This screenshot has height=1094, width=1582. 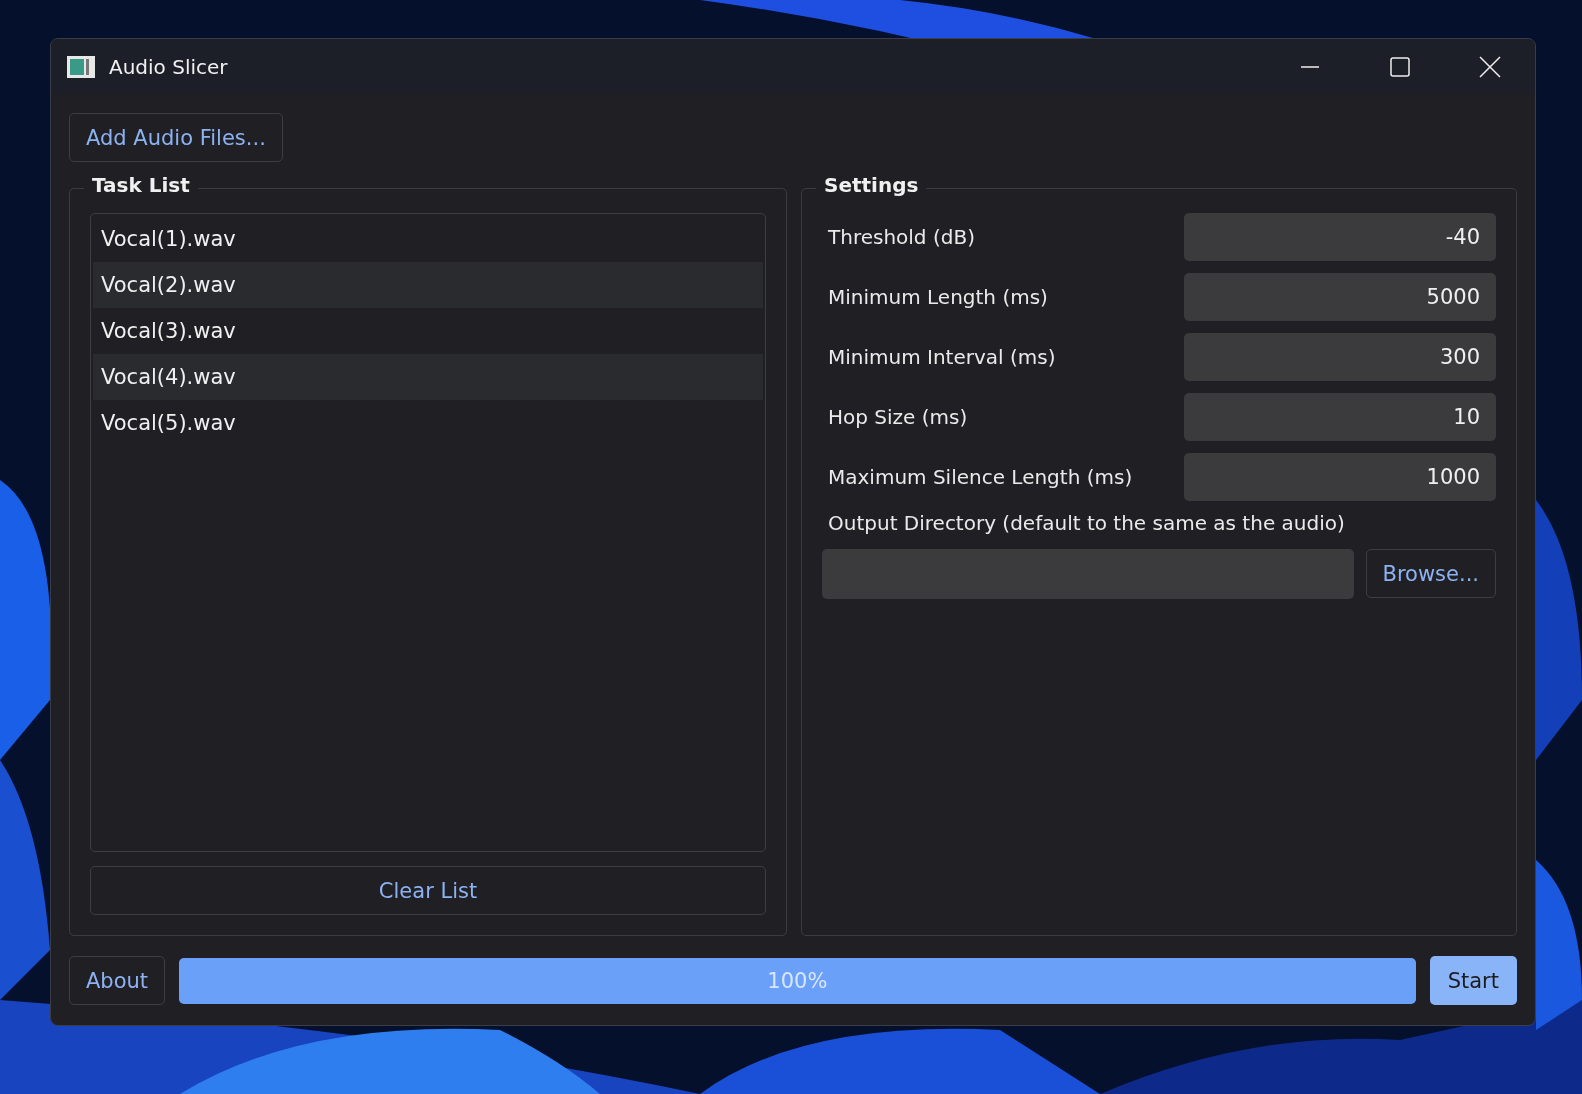 I want to click on field-label: Minimum Length (ms), so click(x=938, y=297).